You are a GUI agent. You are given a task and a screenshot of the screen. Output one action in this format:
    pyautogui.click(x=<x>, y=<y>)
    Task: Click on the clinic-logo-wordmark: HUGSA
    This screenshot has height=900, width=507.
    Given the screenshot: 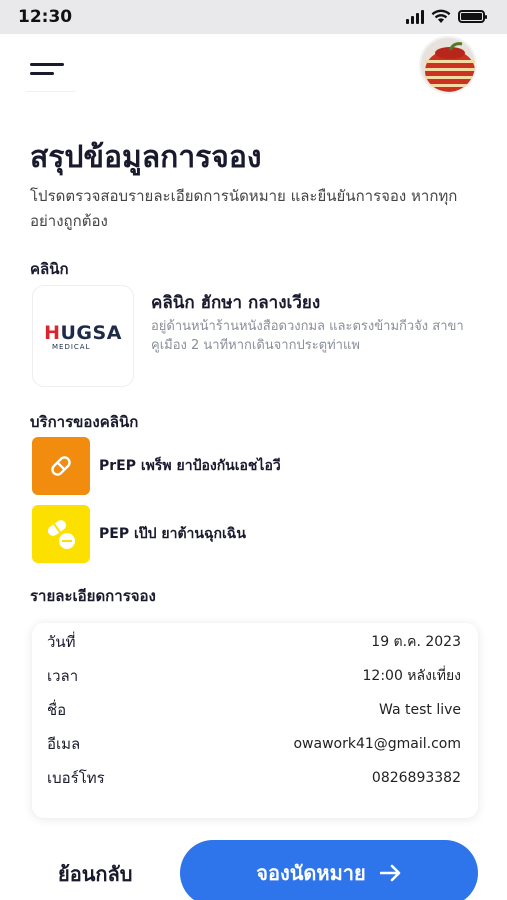 What is the action you would take?
    pyautogui.click(x=83, y=332)
    